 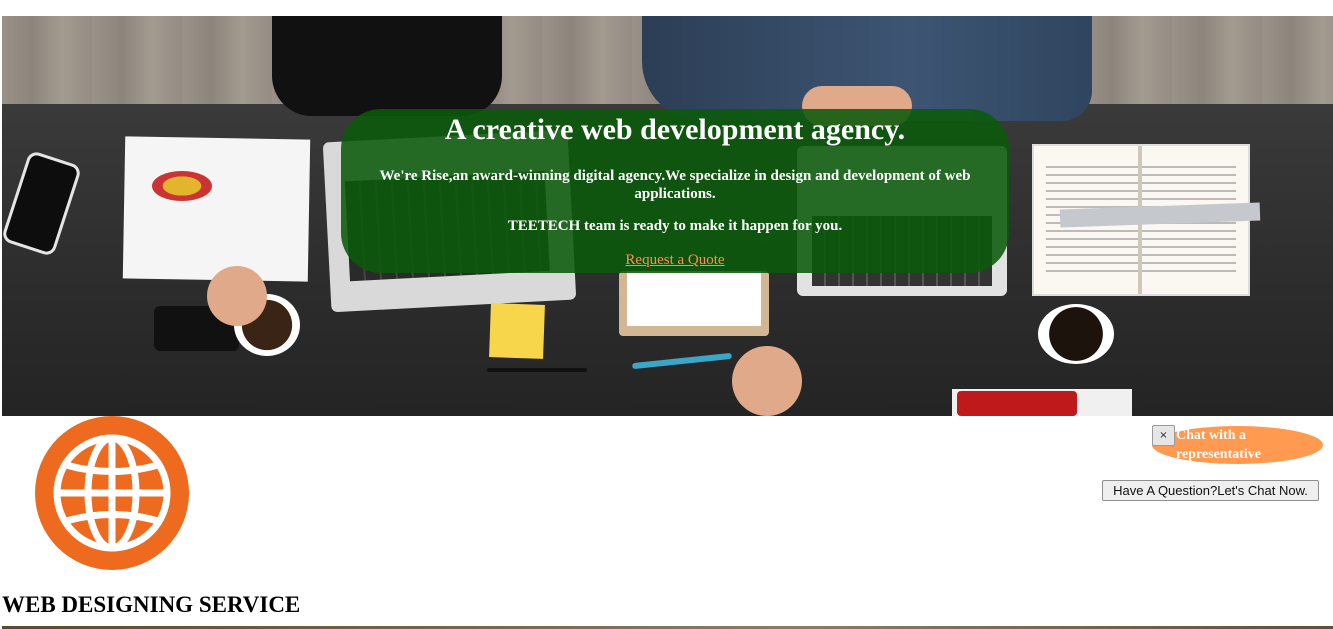 I want to click on hero-hand-right, so click(x=767, y=381).